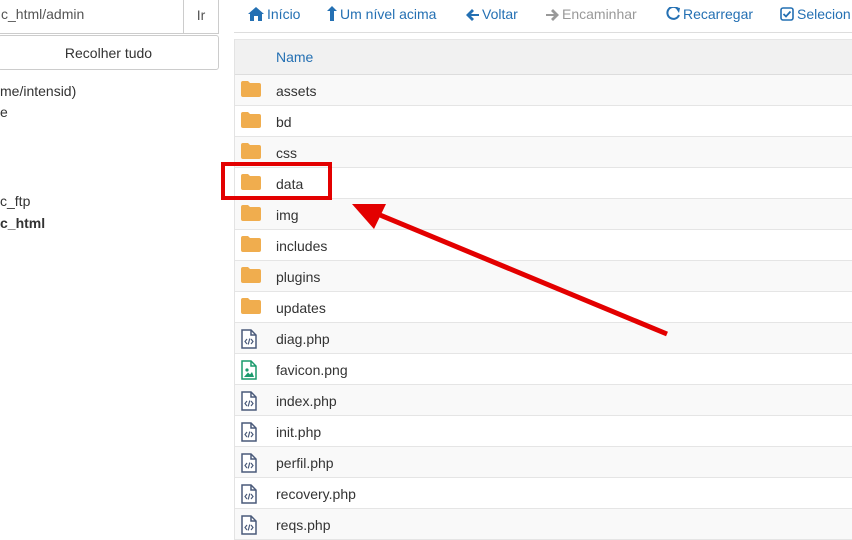 The width and height of the screenshot is (852, 540). Describe the element at coordinates (276, 181) in the screenshot. I see `highlight-box` at that location.